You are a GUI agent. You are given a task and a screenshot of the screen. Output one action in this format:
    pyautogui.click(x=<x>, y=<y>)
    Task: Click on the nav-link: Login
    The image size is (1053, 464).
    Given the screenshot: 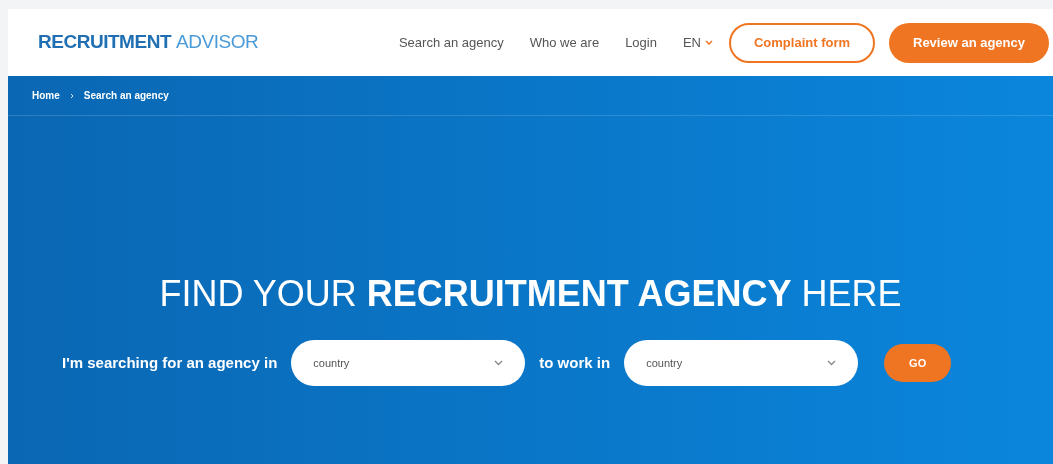 What is the action you would take?
    pyautogui.click(x=641, y=42)
    